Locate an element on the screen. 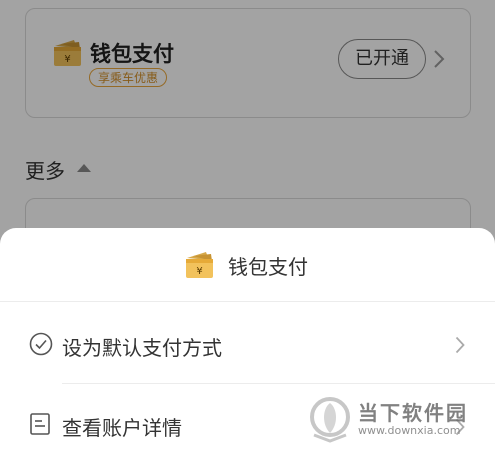 Image resolution: width=495 pixels, height=466 pixels. watermark-logo-icon is located at coordinates (330, 420).